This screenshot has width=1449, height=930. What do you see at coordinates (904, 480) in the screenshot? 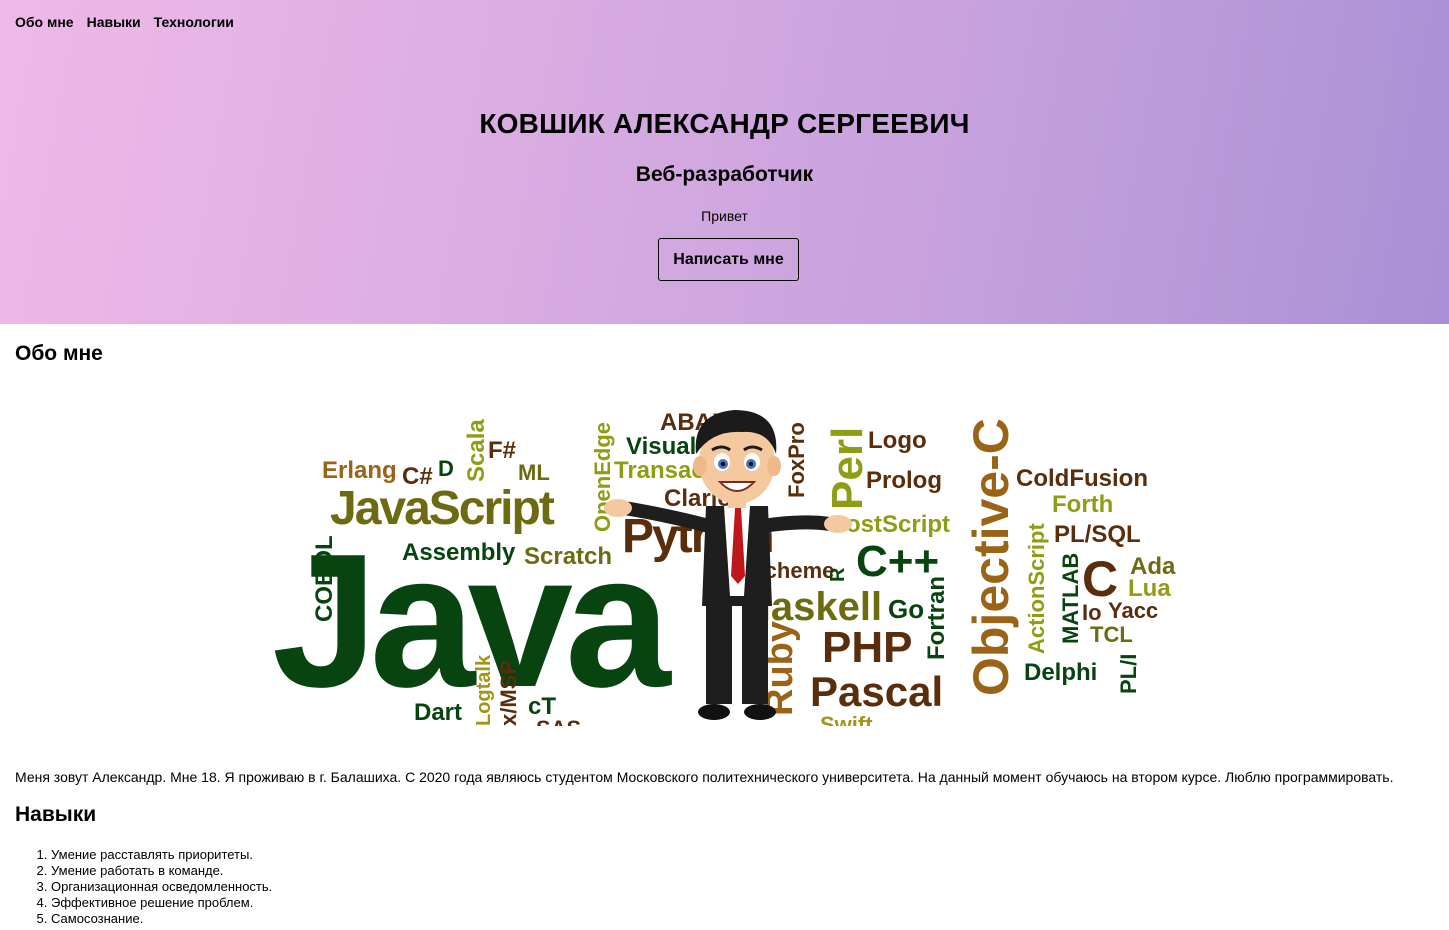
I see `word-prolog: Prolog` at bounding box center [904, 480].